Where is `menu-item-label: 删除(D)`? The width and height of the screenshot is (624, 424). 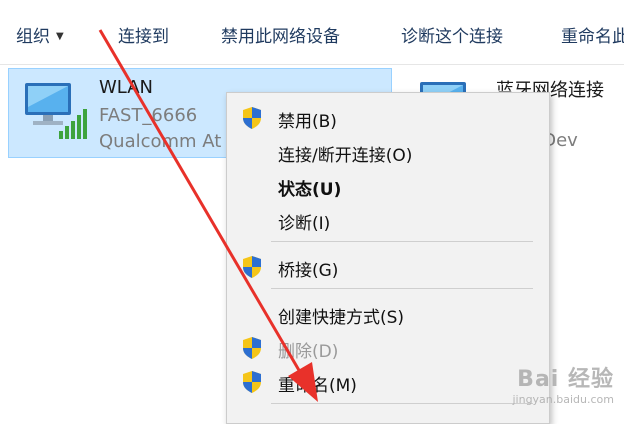
menu-item-label: 删除(D) is located at coordinates (308, 352).